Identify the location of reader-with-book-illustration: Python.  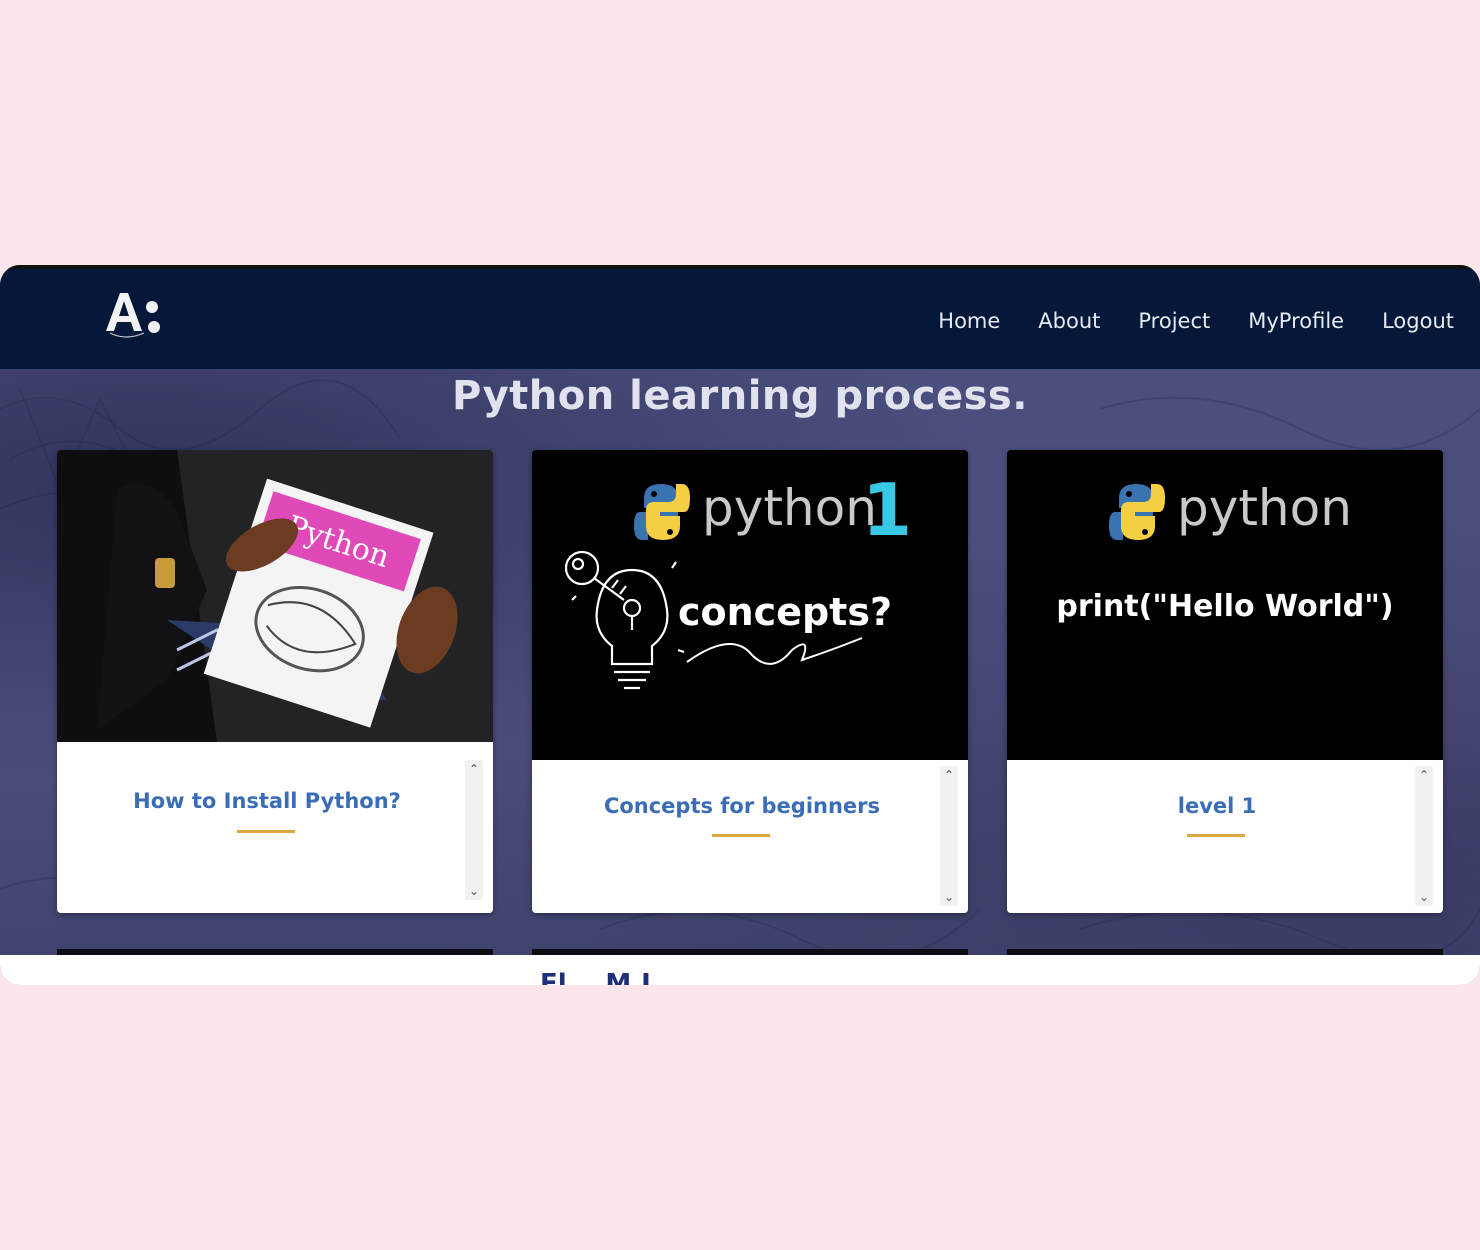
(275, 596).